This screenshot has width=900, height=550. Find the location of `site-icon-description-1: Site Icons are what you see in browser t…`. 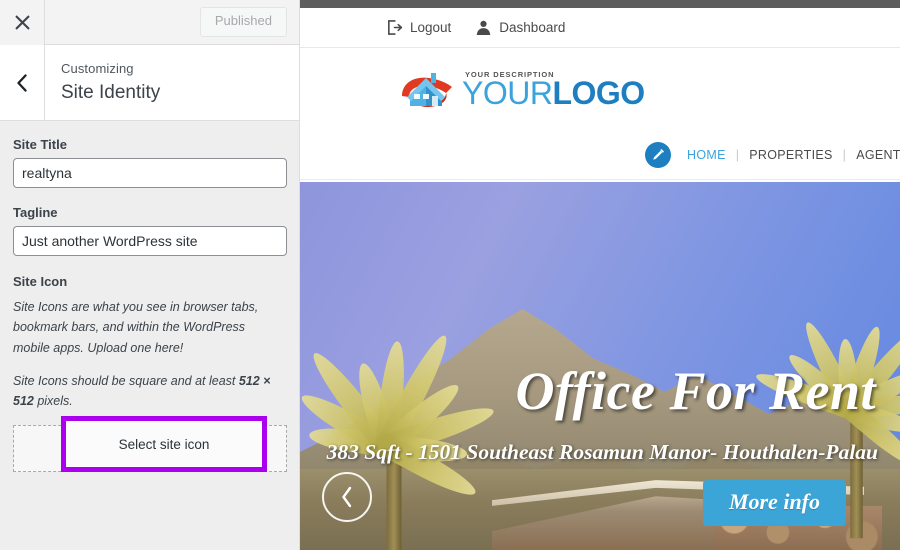

site-icon-description-1: Site Icons are what you see in browser t… is located at coordinates (136, 327).